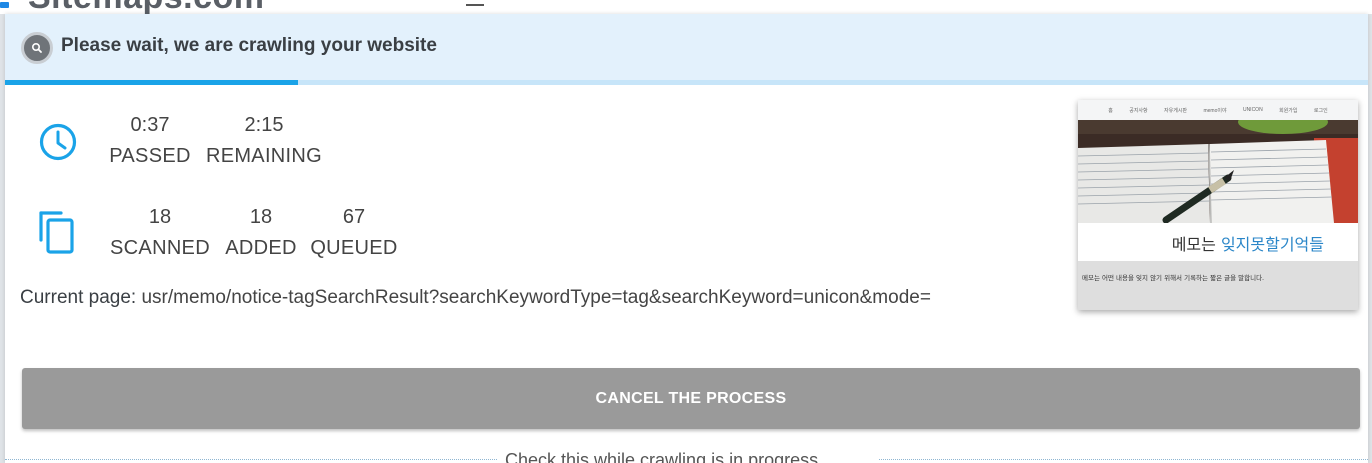  What do you see at coordinates (160, 217) in the screenshot?
I see `stat-scanned-value: 18` at bounding box center [160, 217].